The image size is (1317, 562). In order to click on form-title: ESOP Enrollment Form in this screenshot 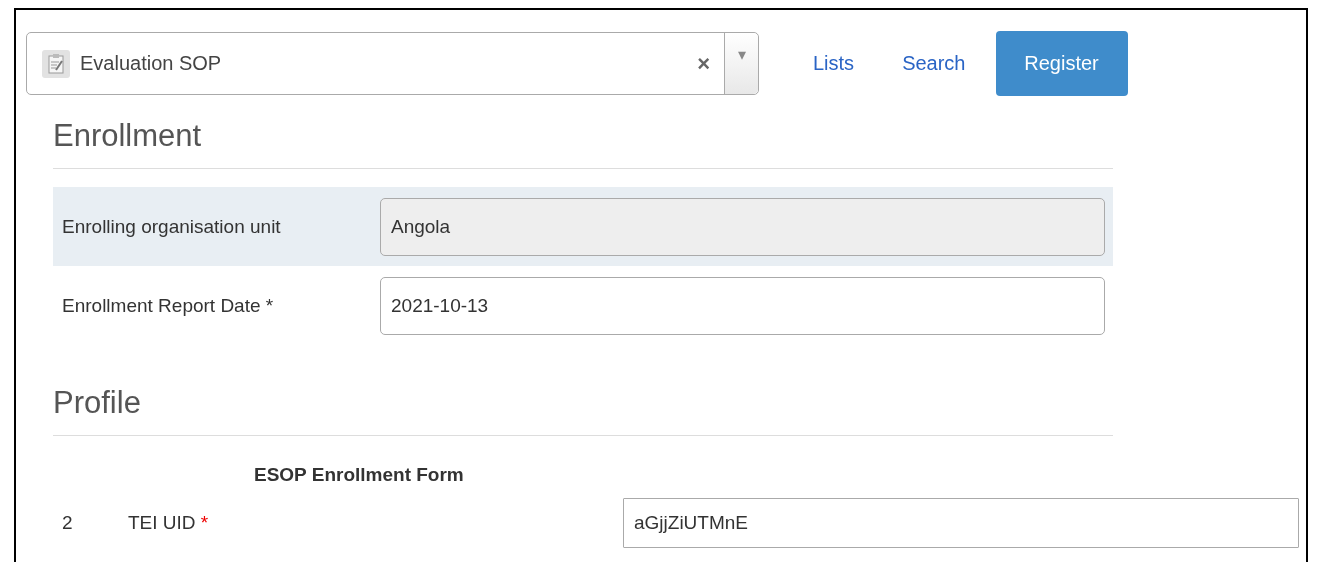, I will do `click(359, 475)`.